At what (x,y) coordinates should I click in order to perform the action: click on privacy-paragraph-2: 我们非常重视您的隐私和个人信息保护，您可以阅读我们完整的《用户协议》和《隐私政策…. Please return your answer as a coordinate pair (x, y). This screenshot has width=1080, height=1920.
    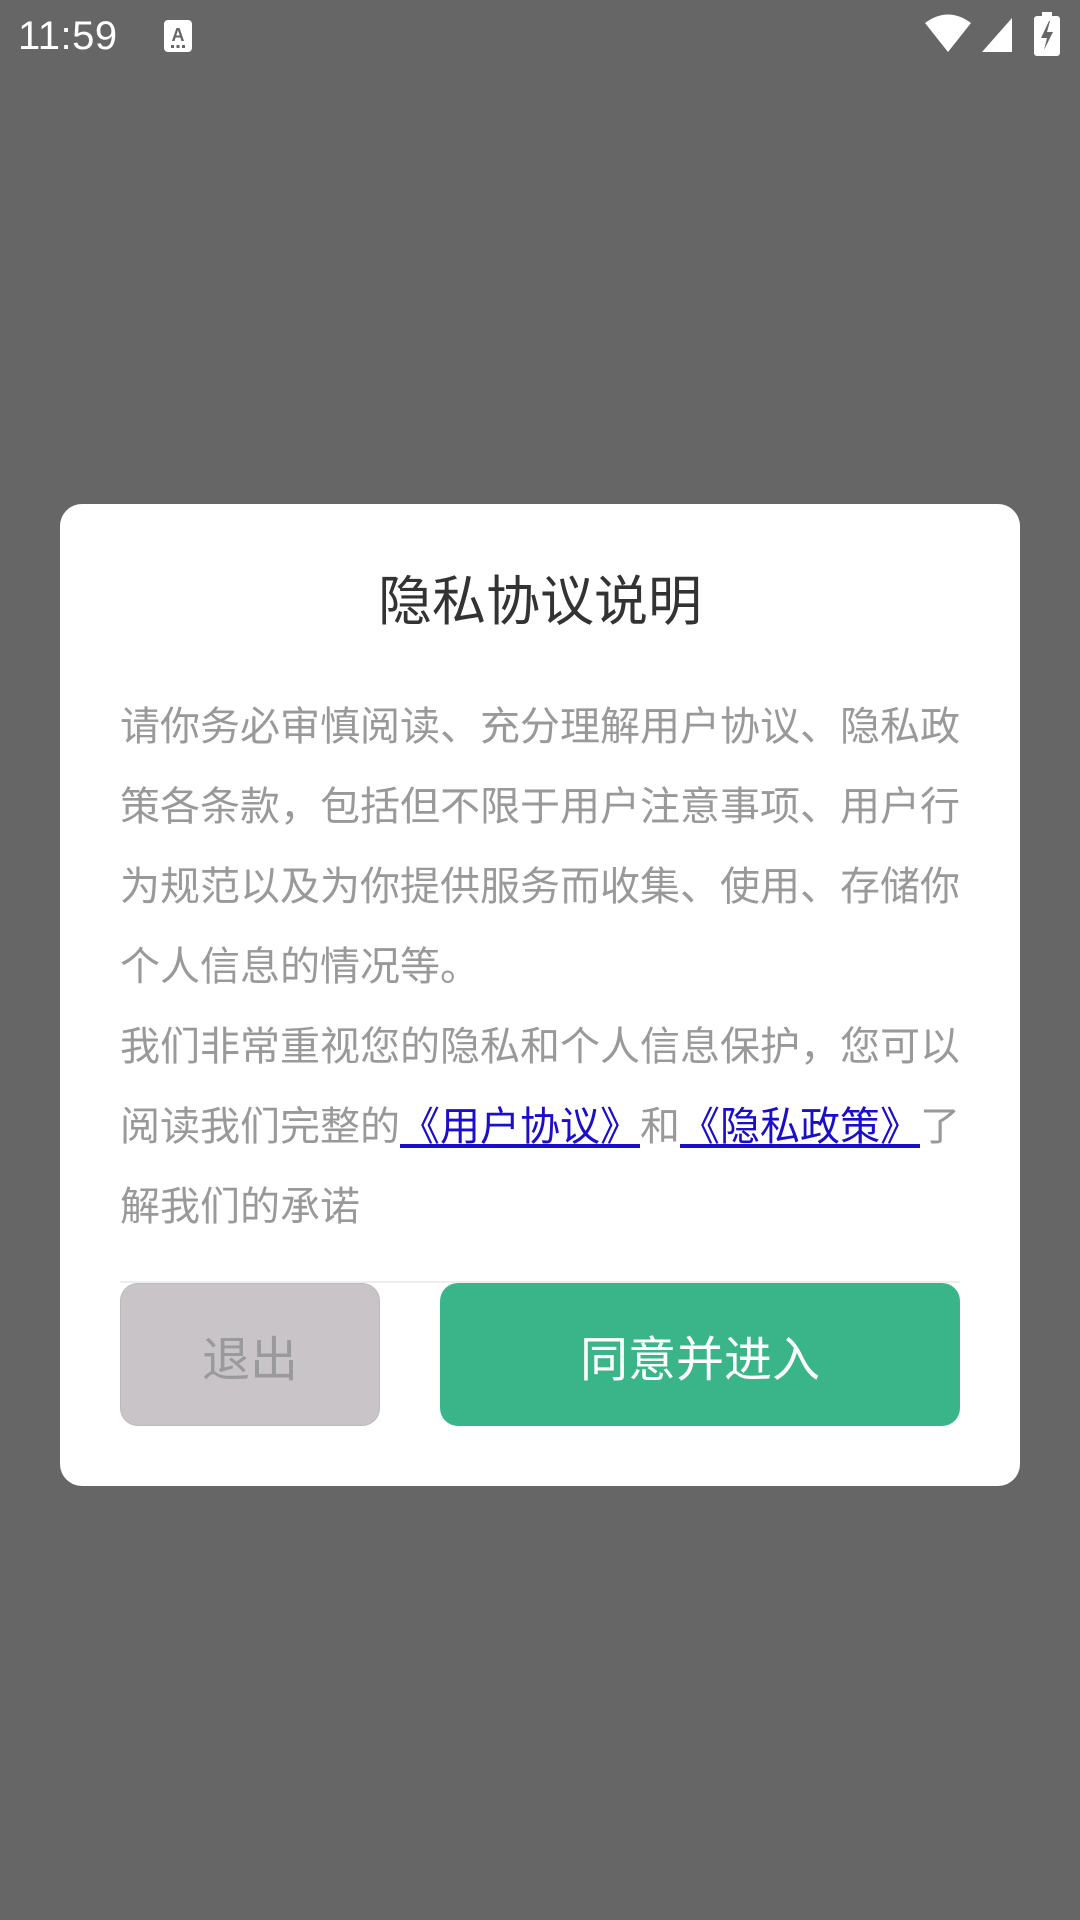
    Looking at the image, I should click on (540, 1127).